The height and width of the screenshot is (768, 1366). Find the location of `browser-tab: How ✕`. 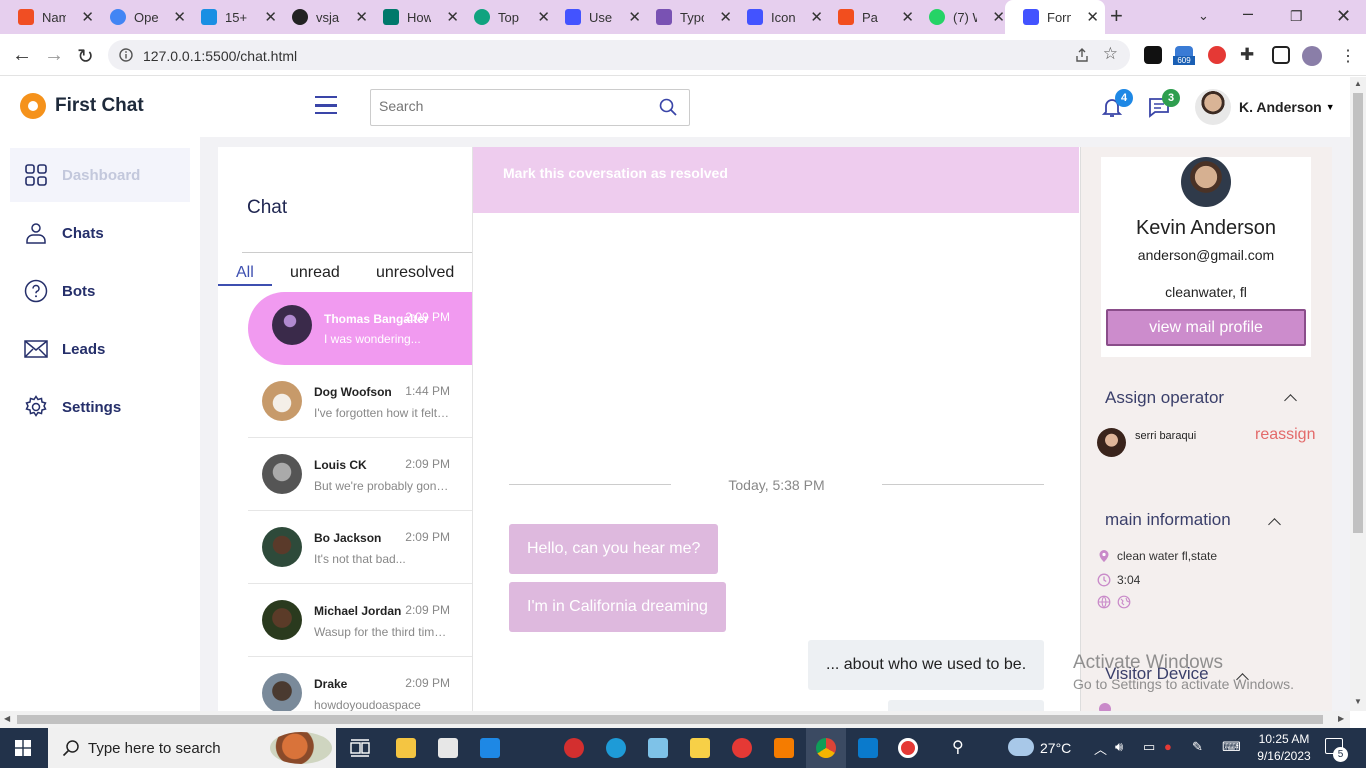

browser-tab: How ✕ is located at coordinates (415, 17).